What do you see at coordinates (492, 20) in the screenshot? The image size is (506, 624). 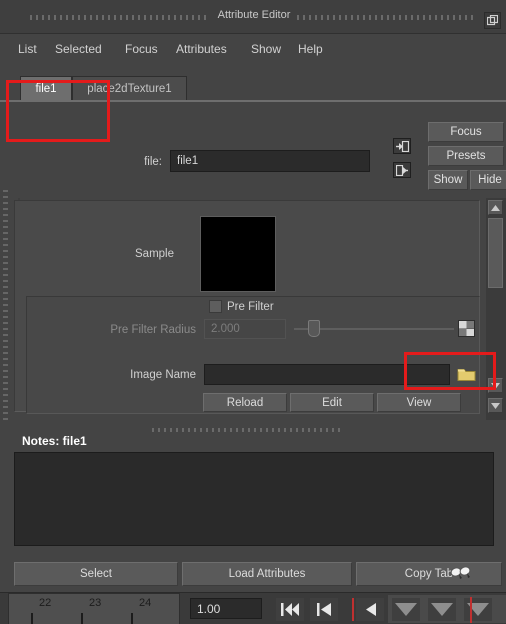 I see `float-window-icon` at bounding box center [492, 20].